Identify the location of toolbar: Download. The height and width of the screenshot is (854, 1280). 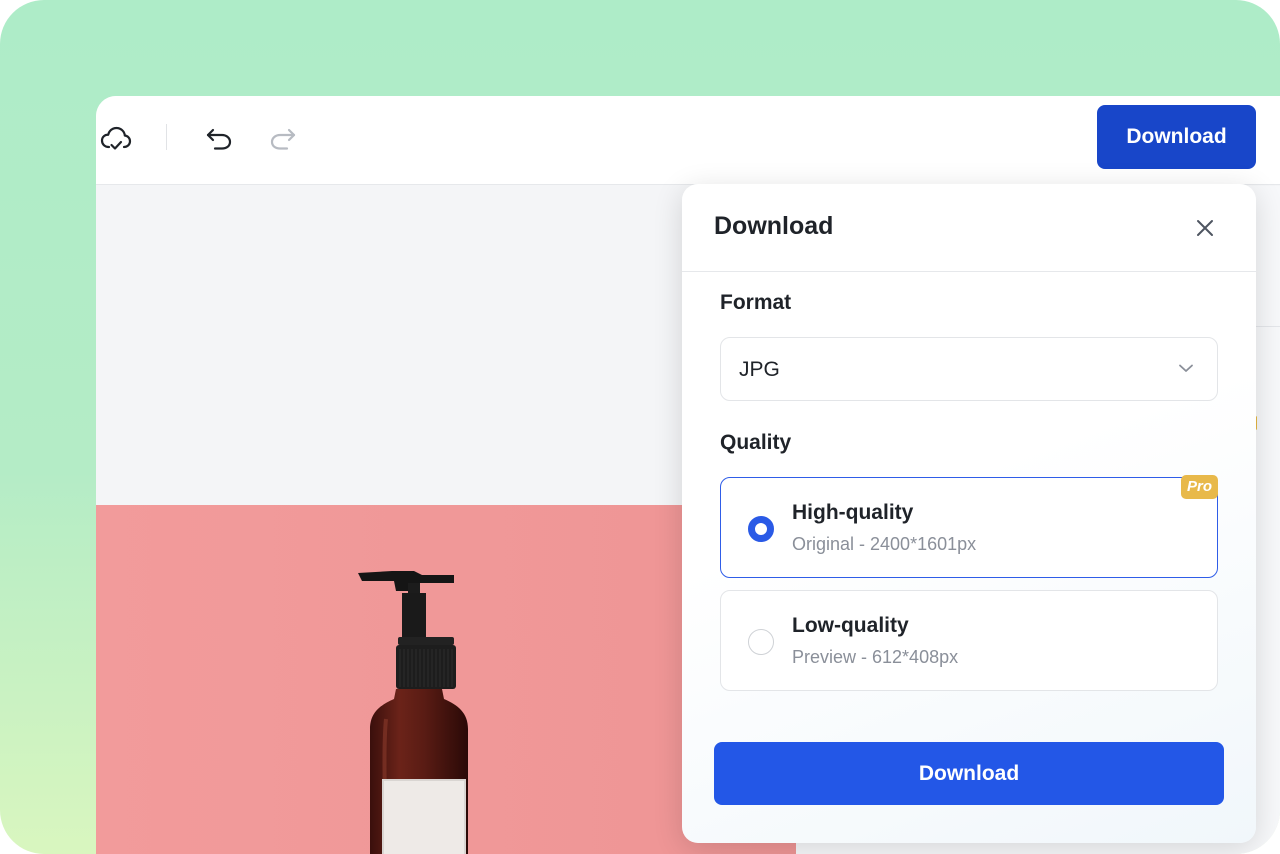
(688, 140).